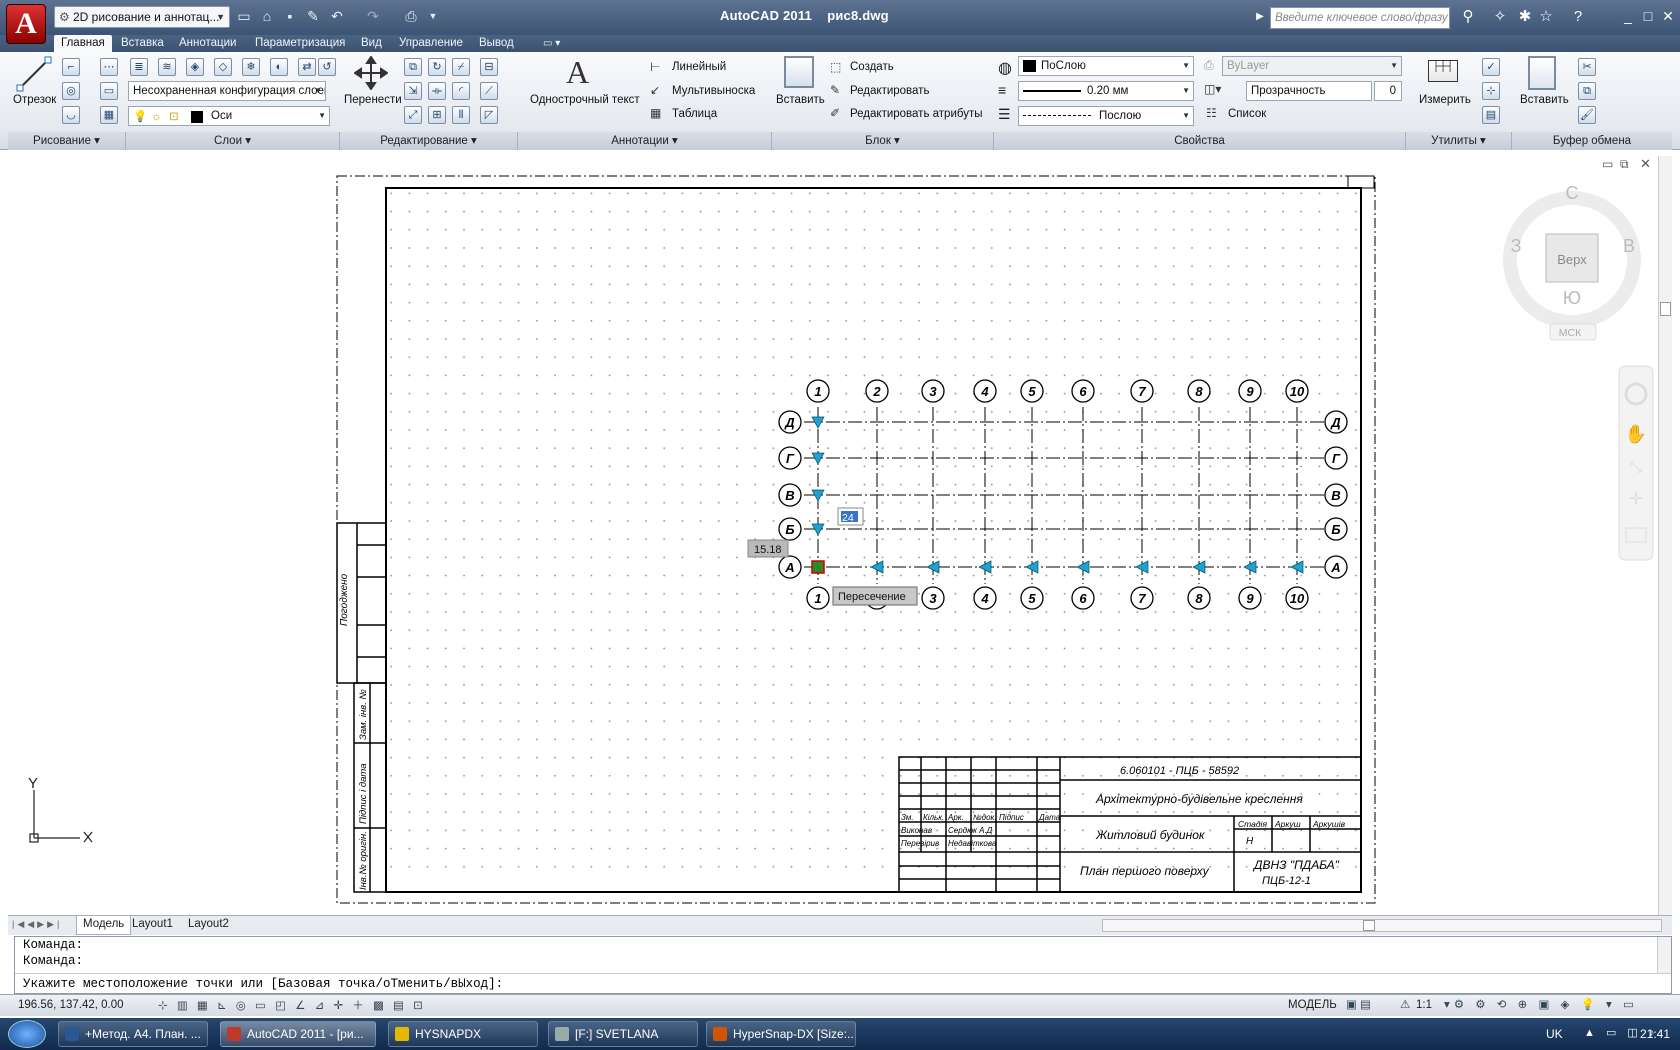 This screenshot has height=1050, width=1680. I want to click on tab-nav-icons: |◀◀▶▶|, so click(37, 924).